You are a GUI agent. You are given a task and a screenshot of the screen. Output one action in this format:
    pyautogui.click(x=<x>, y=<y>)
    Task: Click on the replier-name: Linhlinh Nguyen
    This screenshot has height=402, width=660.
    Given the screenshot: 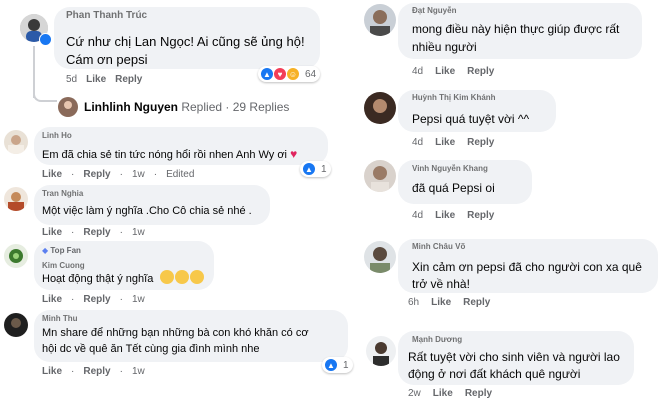 What is the action you would take?
    pyautogui.click(x=131, y=107)
    